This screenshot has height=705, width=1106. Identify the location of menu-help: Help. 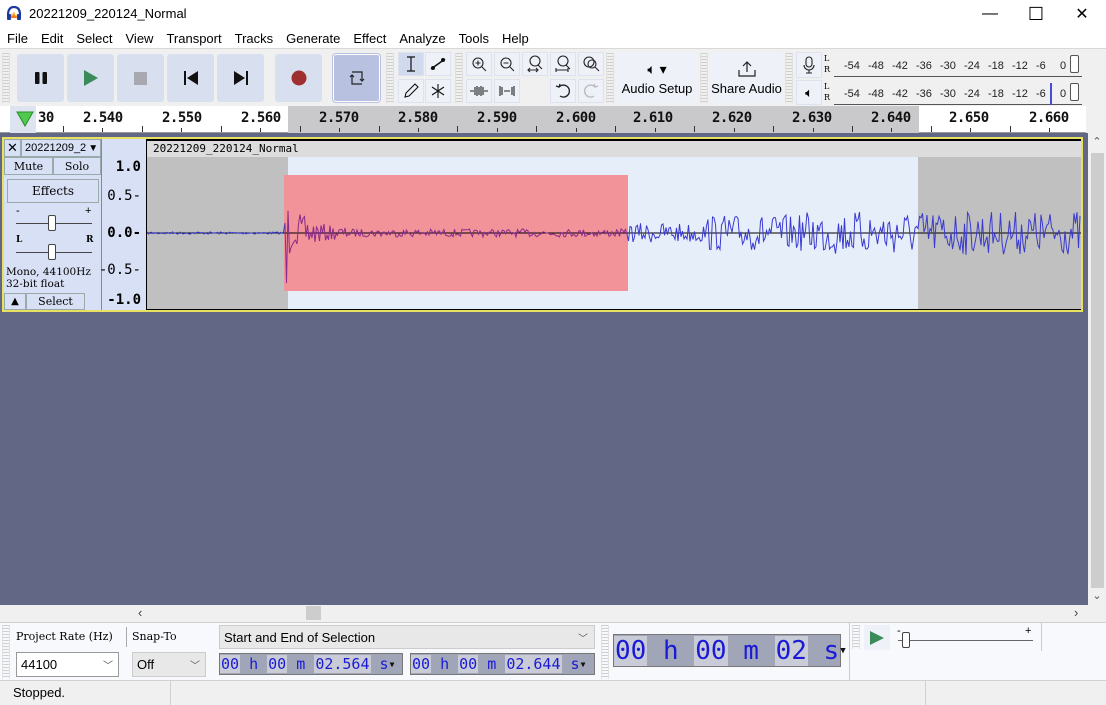
(515, 38).